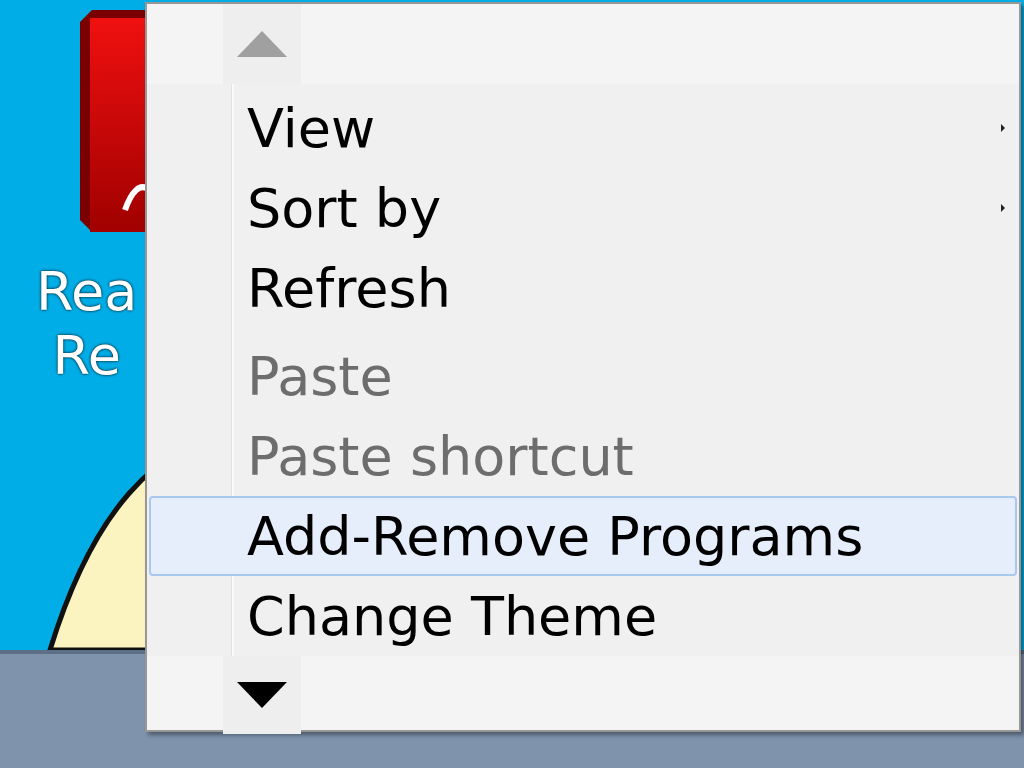 This screenshot has height=768, width=1024. What do you see at coordinates (262, 44) in the screenshot?
I see `up-arrow-icon` at bounding box center [262, 44].